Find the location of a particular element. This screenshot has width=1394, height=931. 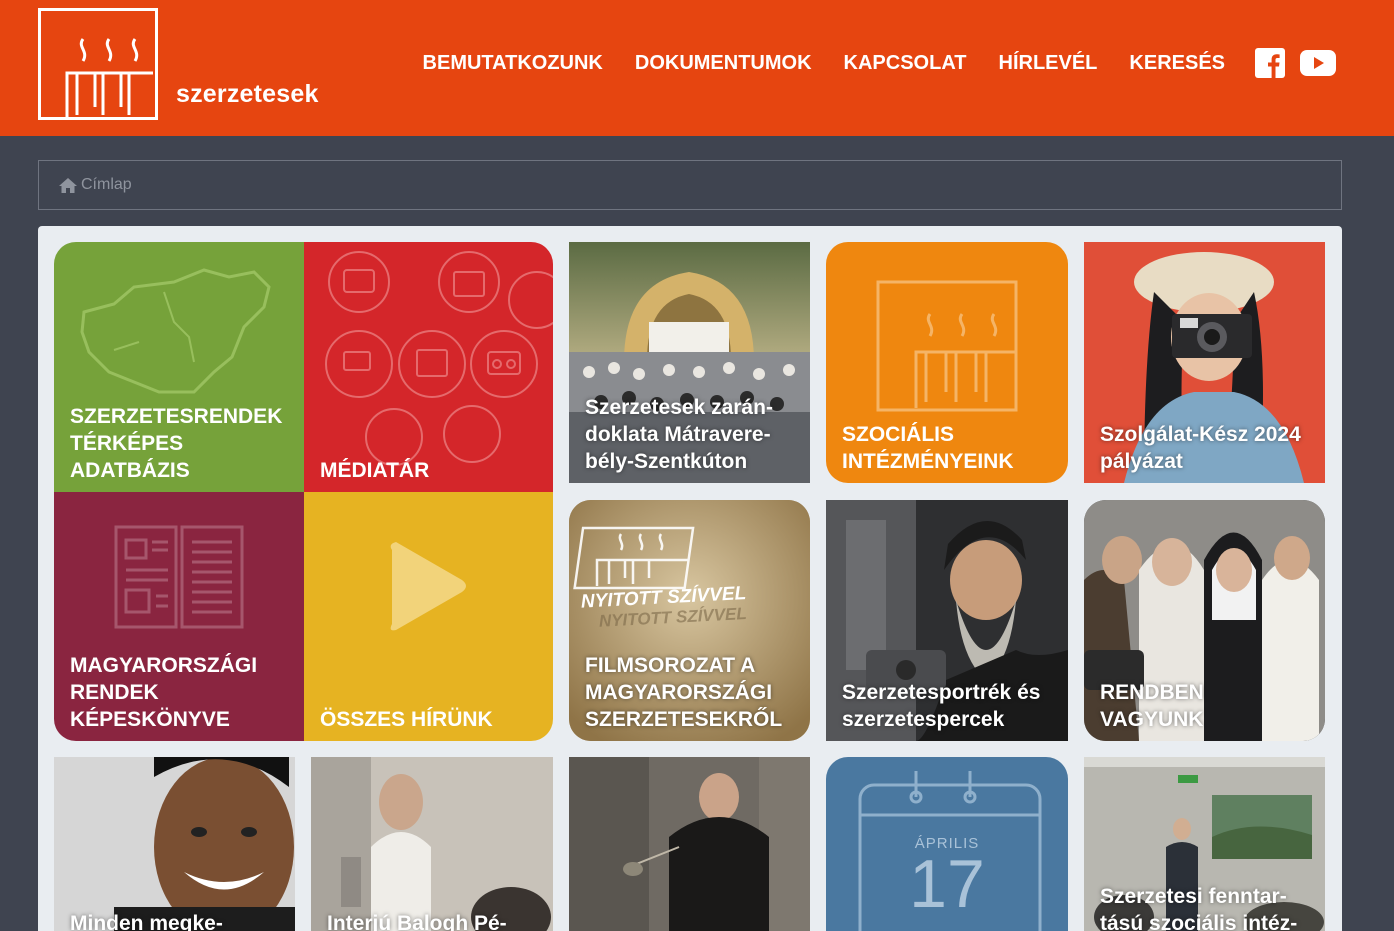

tile-map-label: SZERZETESRENDEK TÉRKÉPES ADATBÁZIS is located at coordinates (176, 443).